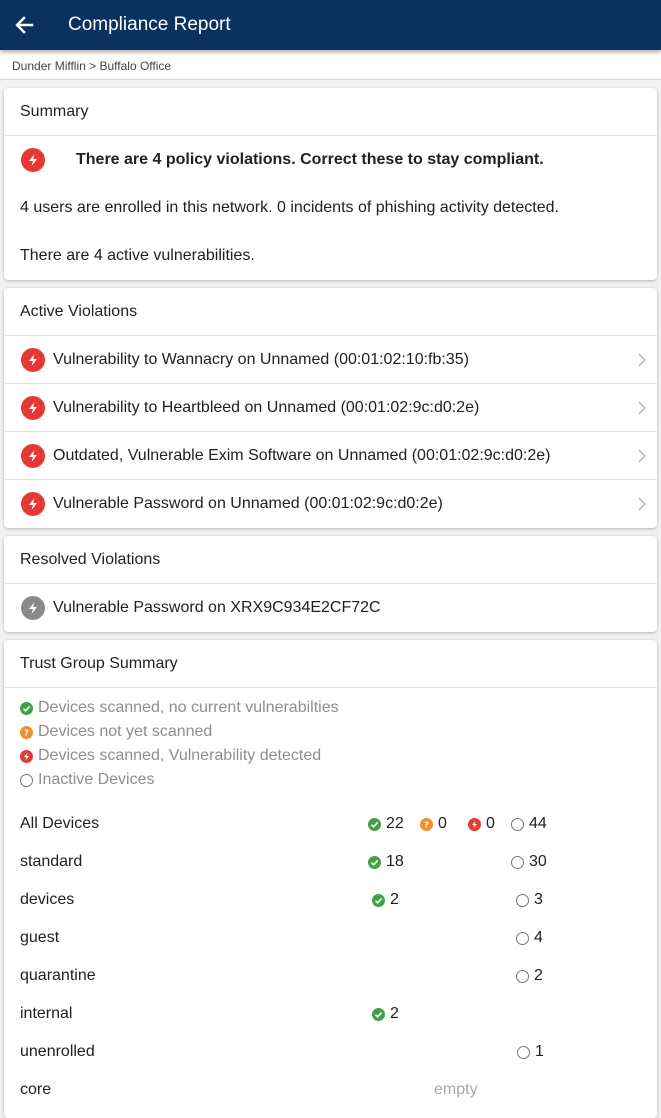  I want to click on group-name: devices, so click(47, 899).